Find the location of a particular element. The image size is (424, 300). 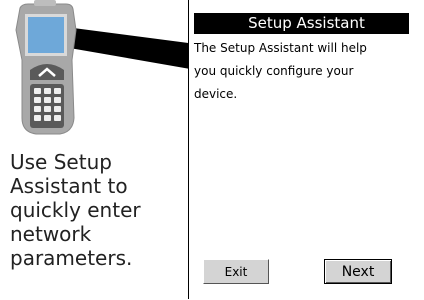

caption-line: Use Setup is located at coordinates (61, 162).